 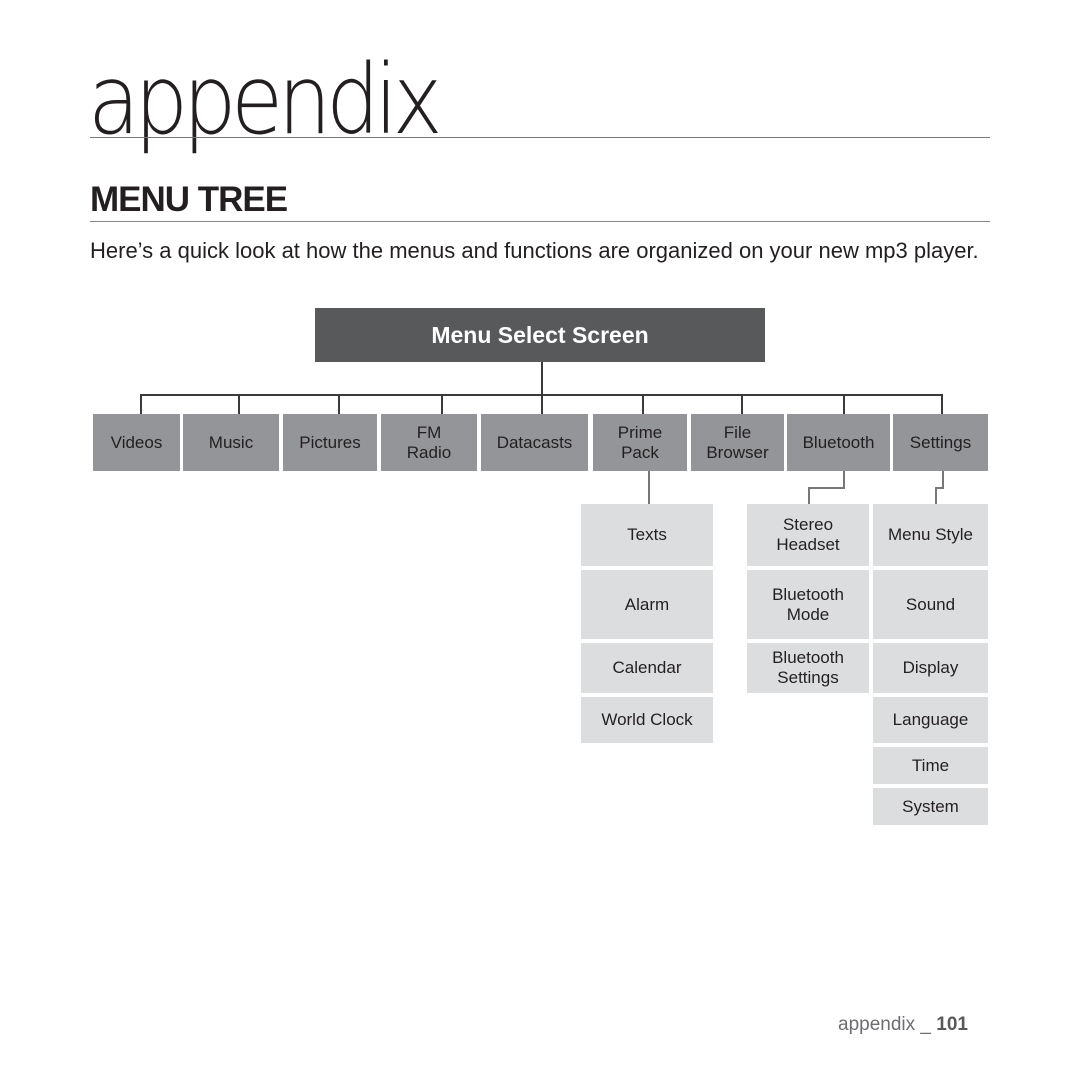 I want to click on page-number: 101, so click(x=952, y=1024).